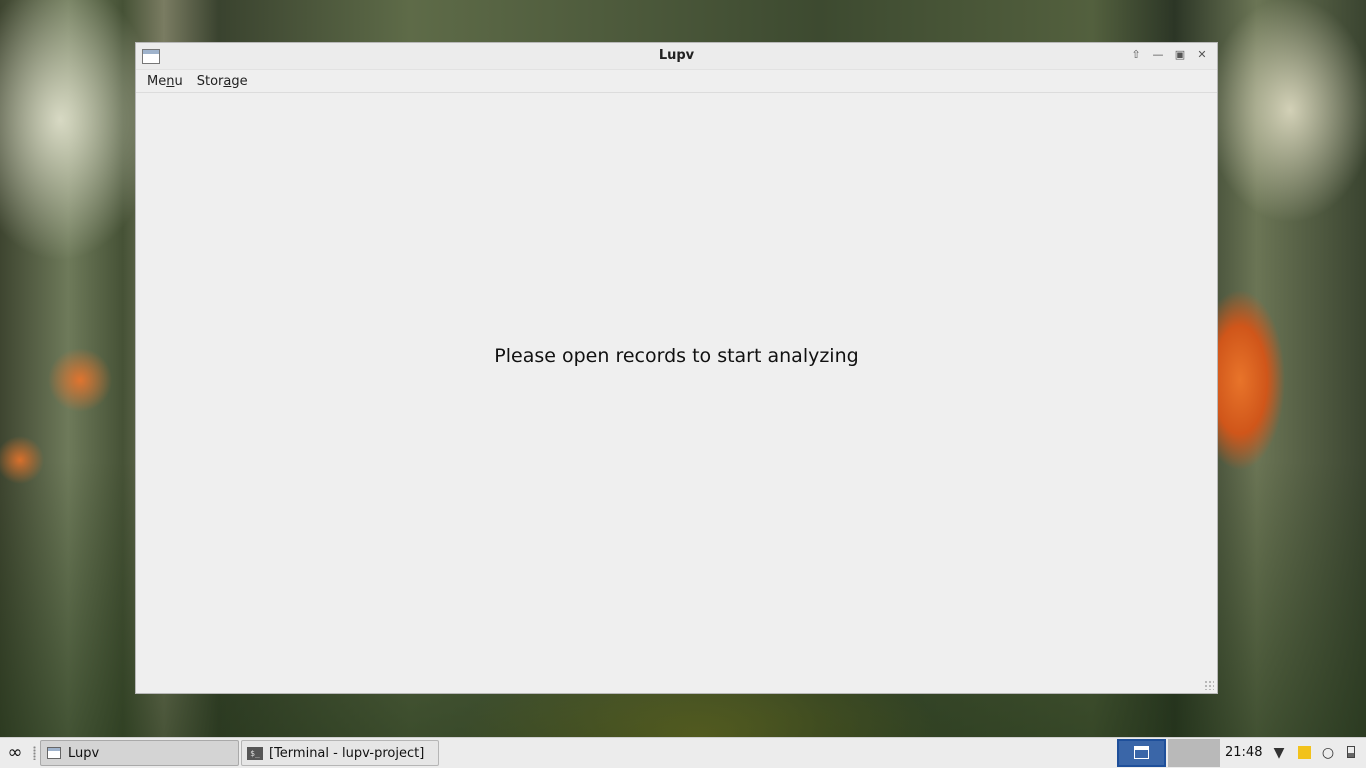 The image size is (1366, 768). I want to click on maximize-button: ▣, so click(1180, 55).